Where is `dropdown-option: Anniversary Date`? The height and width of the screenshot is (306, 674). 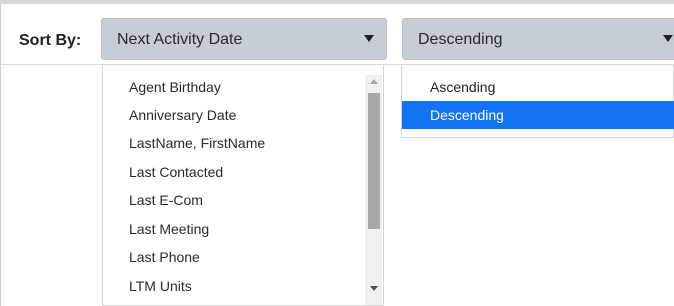
dropdown-option: Anniversary Date is located at coordinates (182, 115).